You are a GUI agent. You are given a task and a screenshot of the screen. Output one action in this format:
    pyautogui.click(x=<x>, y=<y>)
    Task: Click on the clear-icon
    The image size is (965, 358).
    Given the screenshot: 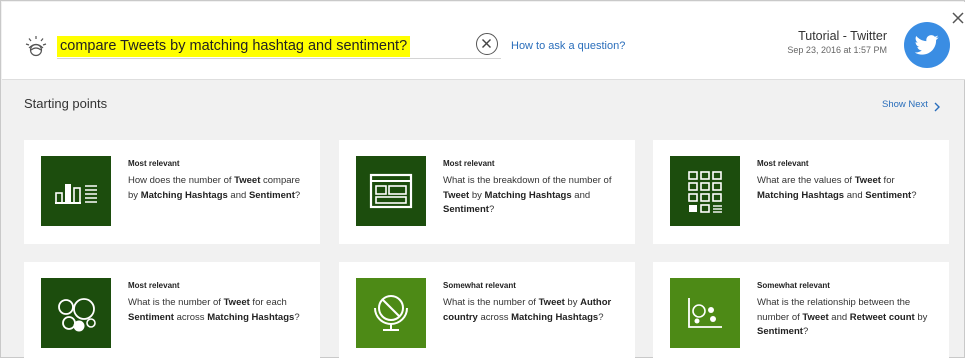 What is the action you would take?
    pyautogui.click(x=486, y=43)
    